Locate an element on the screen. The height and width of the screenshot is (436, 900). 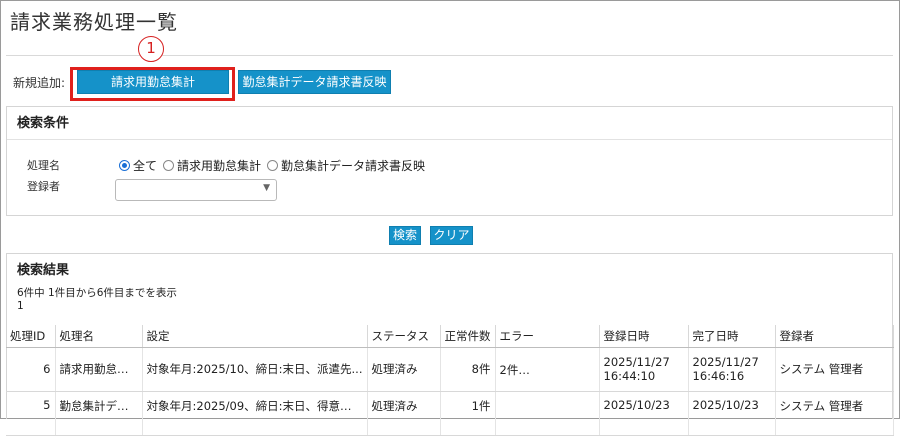
row-process-name: 請求用勤怠集計 is located at coordinates (99, 369).